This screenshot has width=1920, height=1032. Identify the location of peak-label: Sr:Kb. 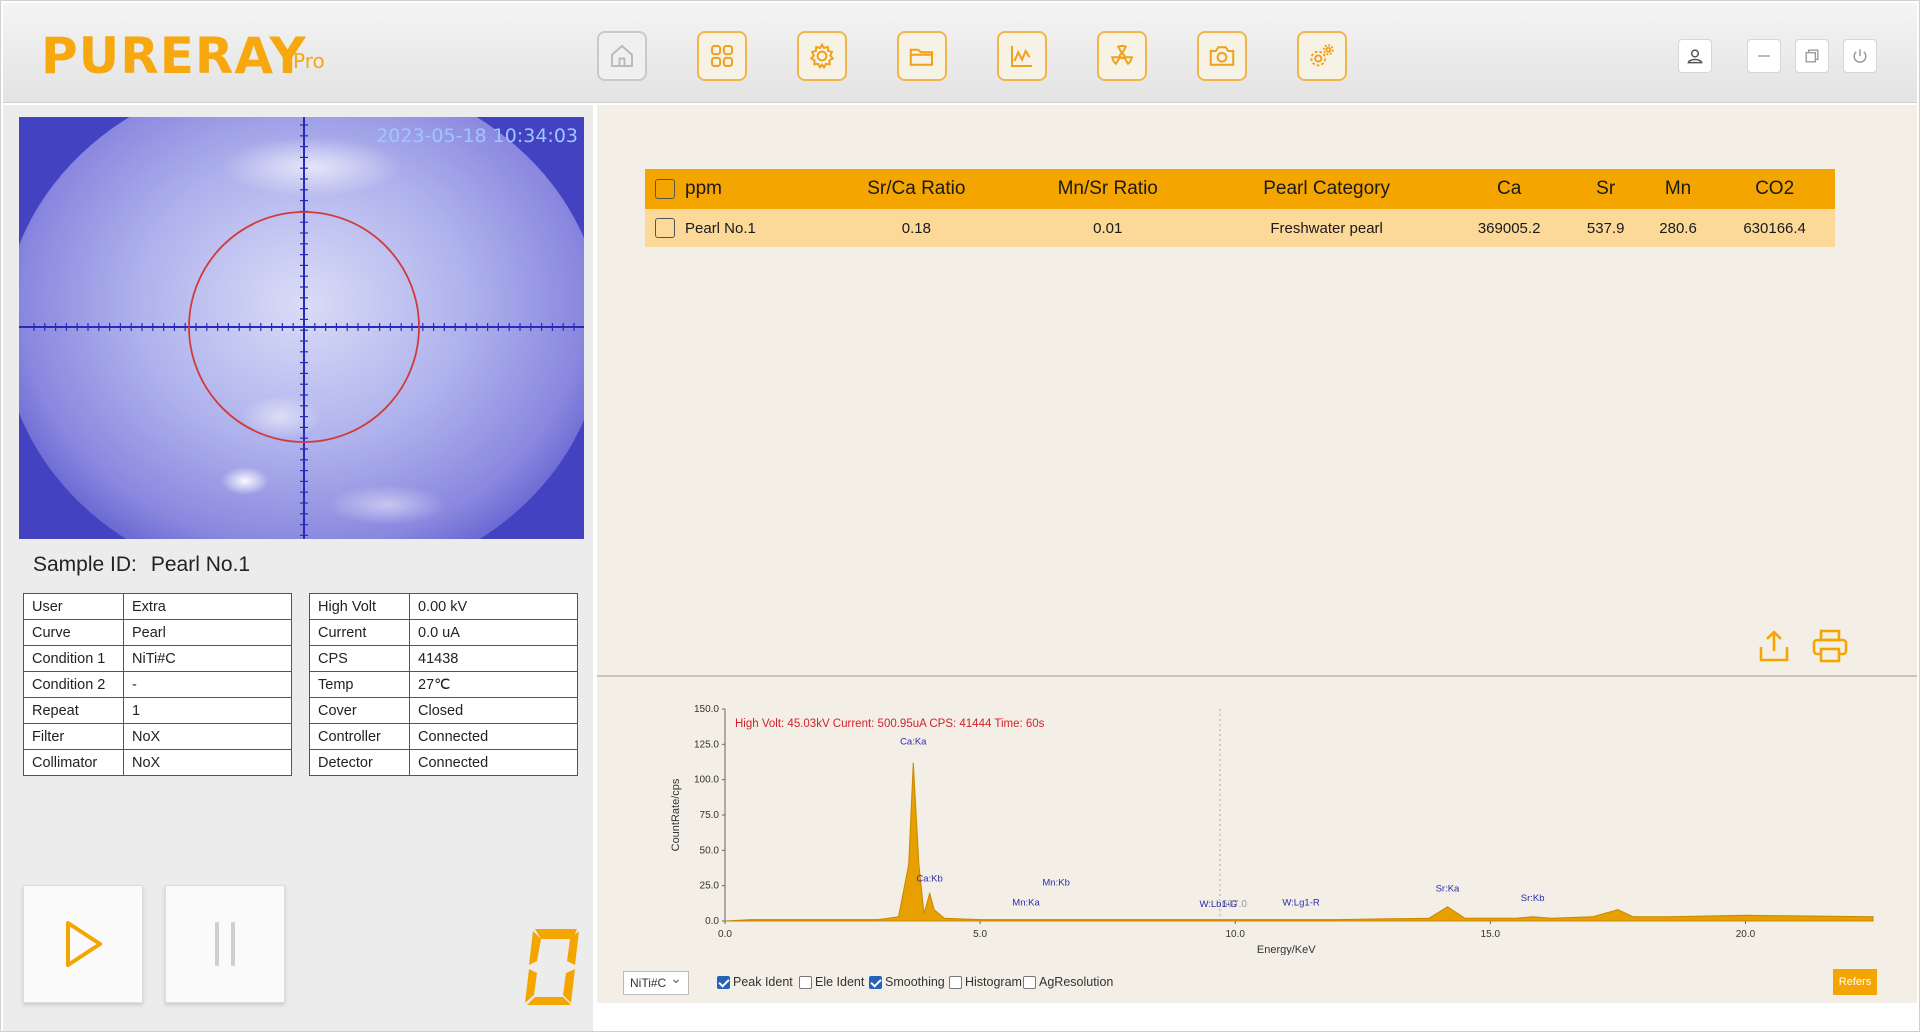
(1533, 898).